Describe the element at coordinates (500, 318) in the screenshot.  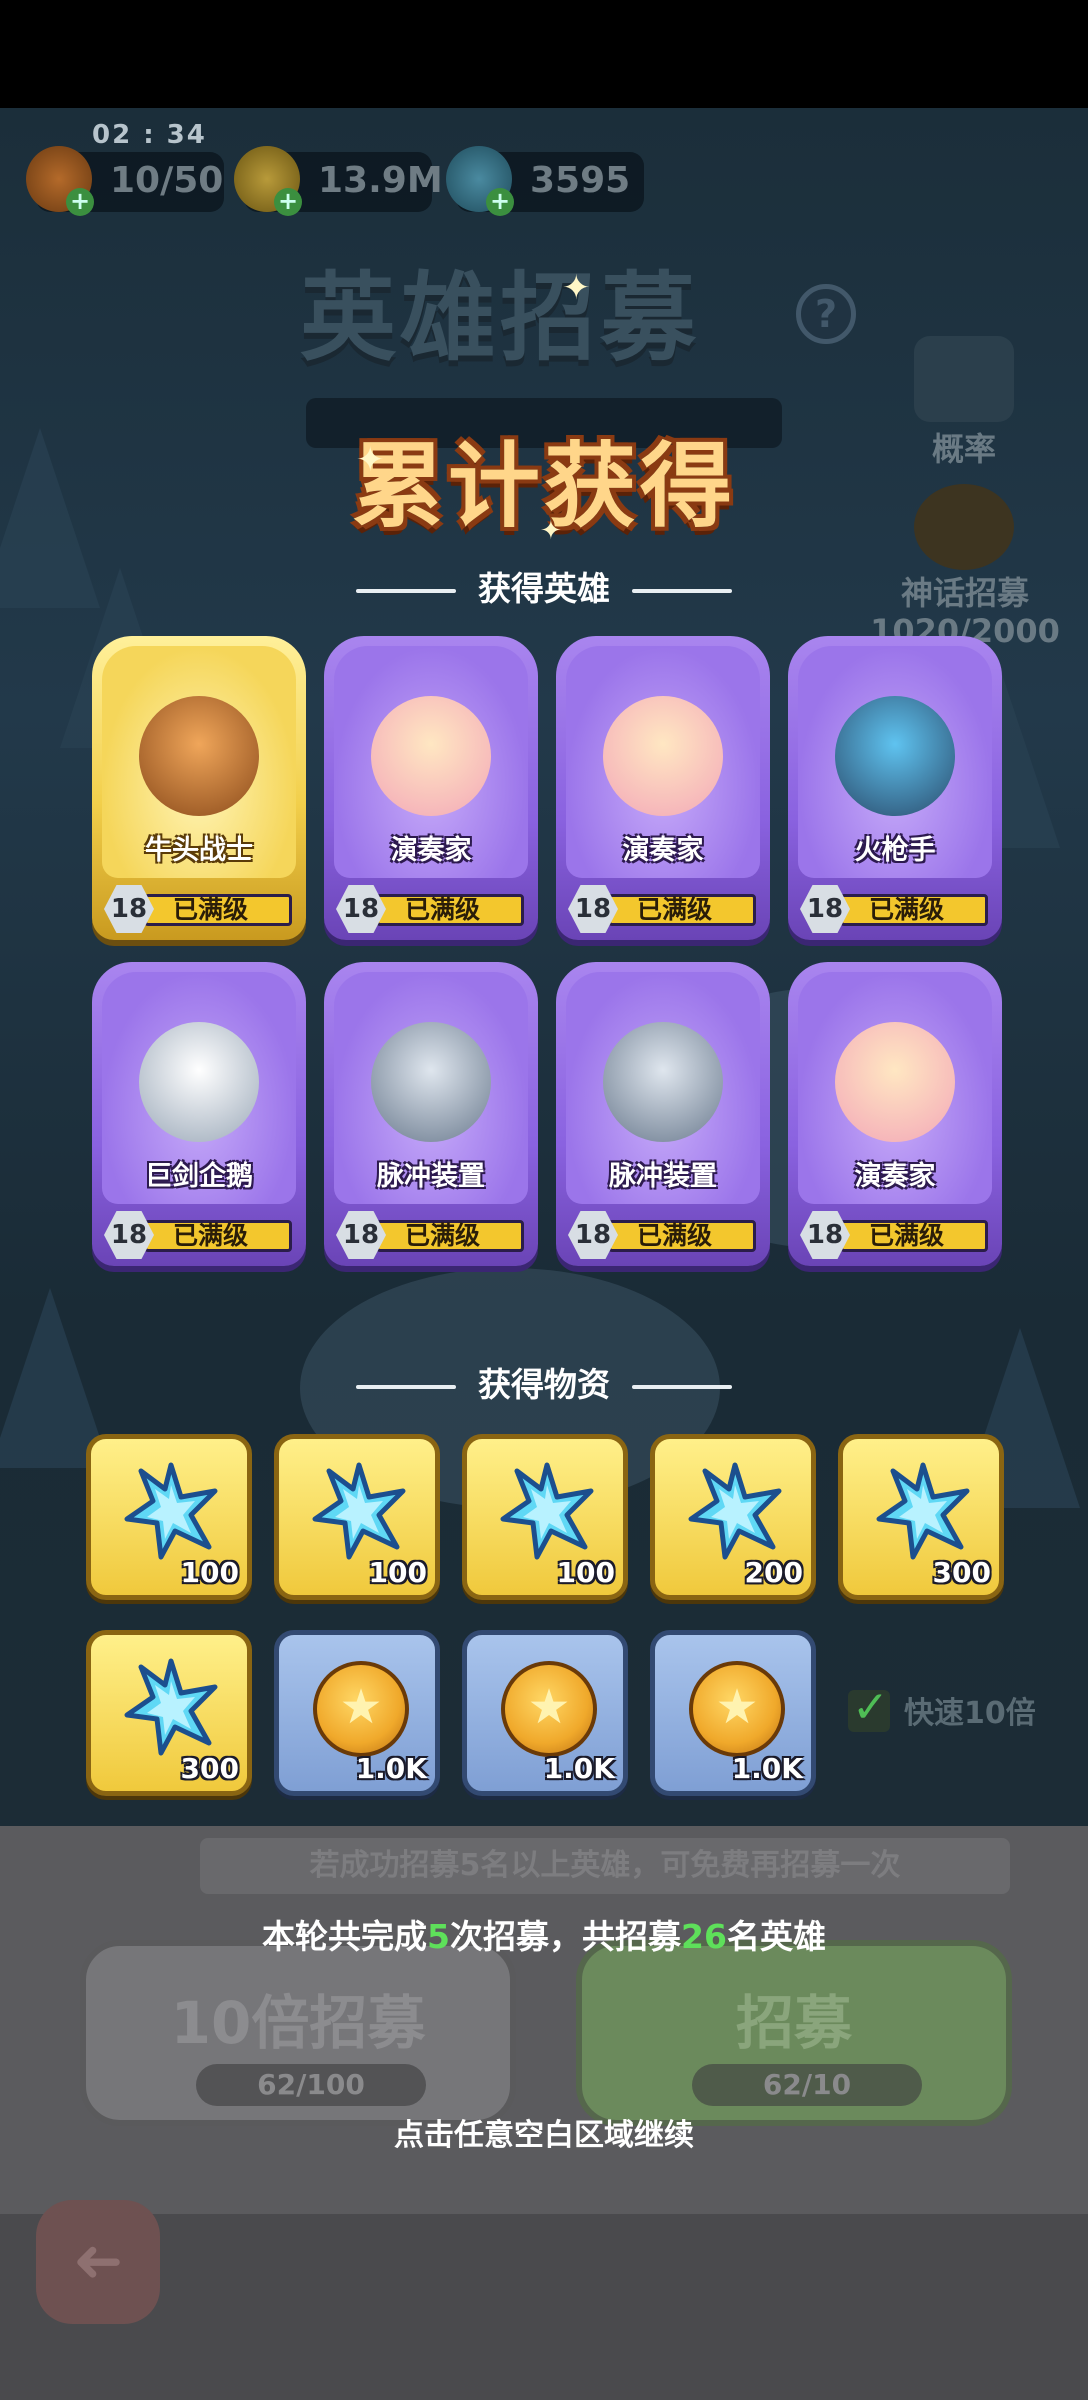
I see `recruit-page-title: 英雄招募` at that location.